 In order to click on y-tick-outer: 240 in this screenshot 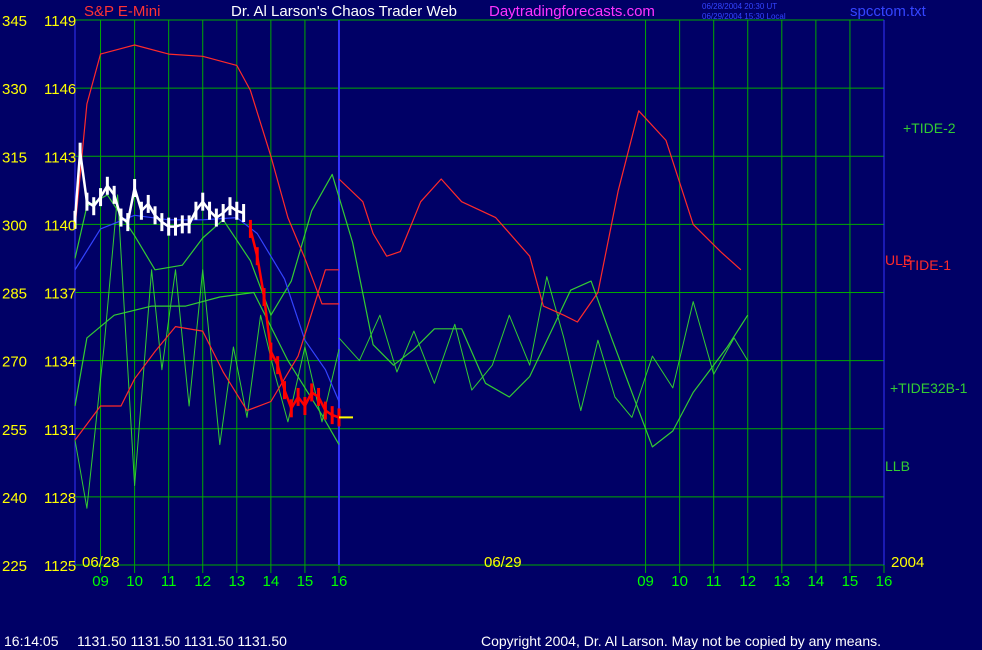, I will do `click(14, 498)`.